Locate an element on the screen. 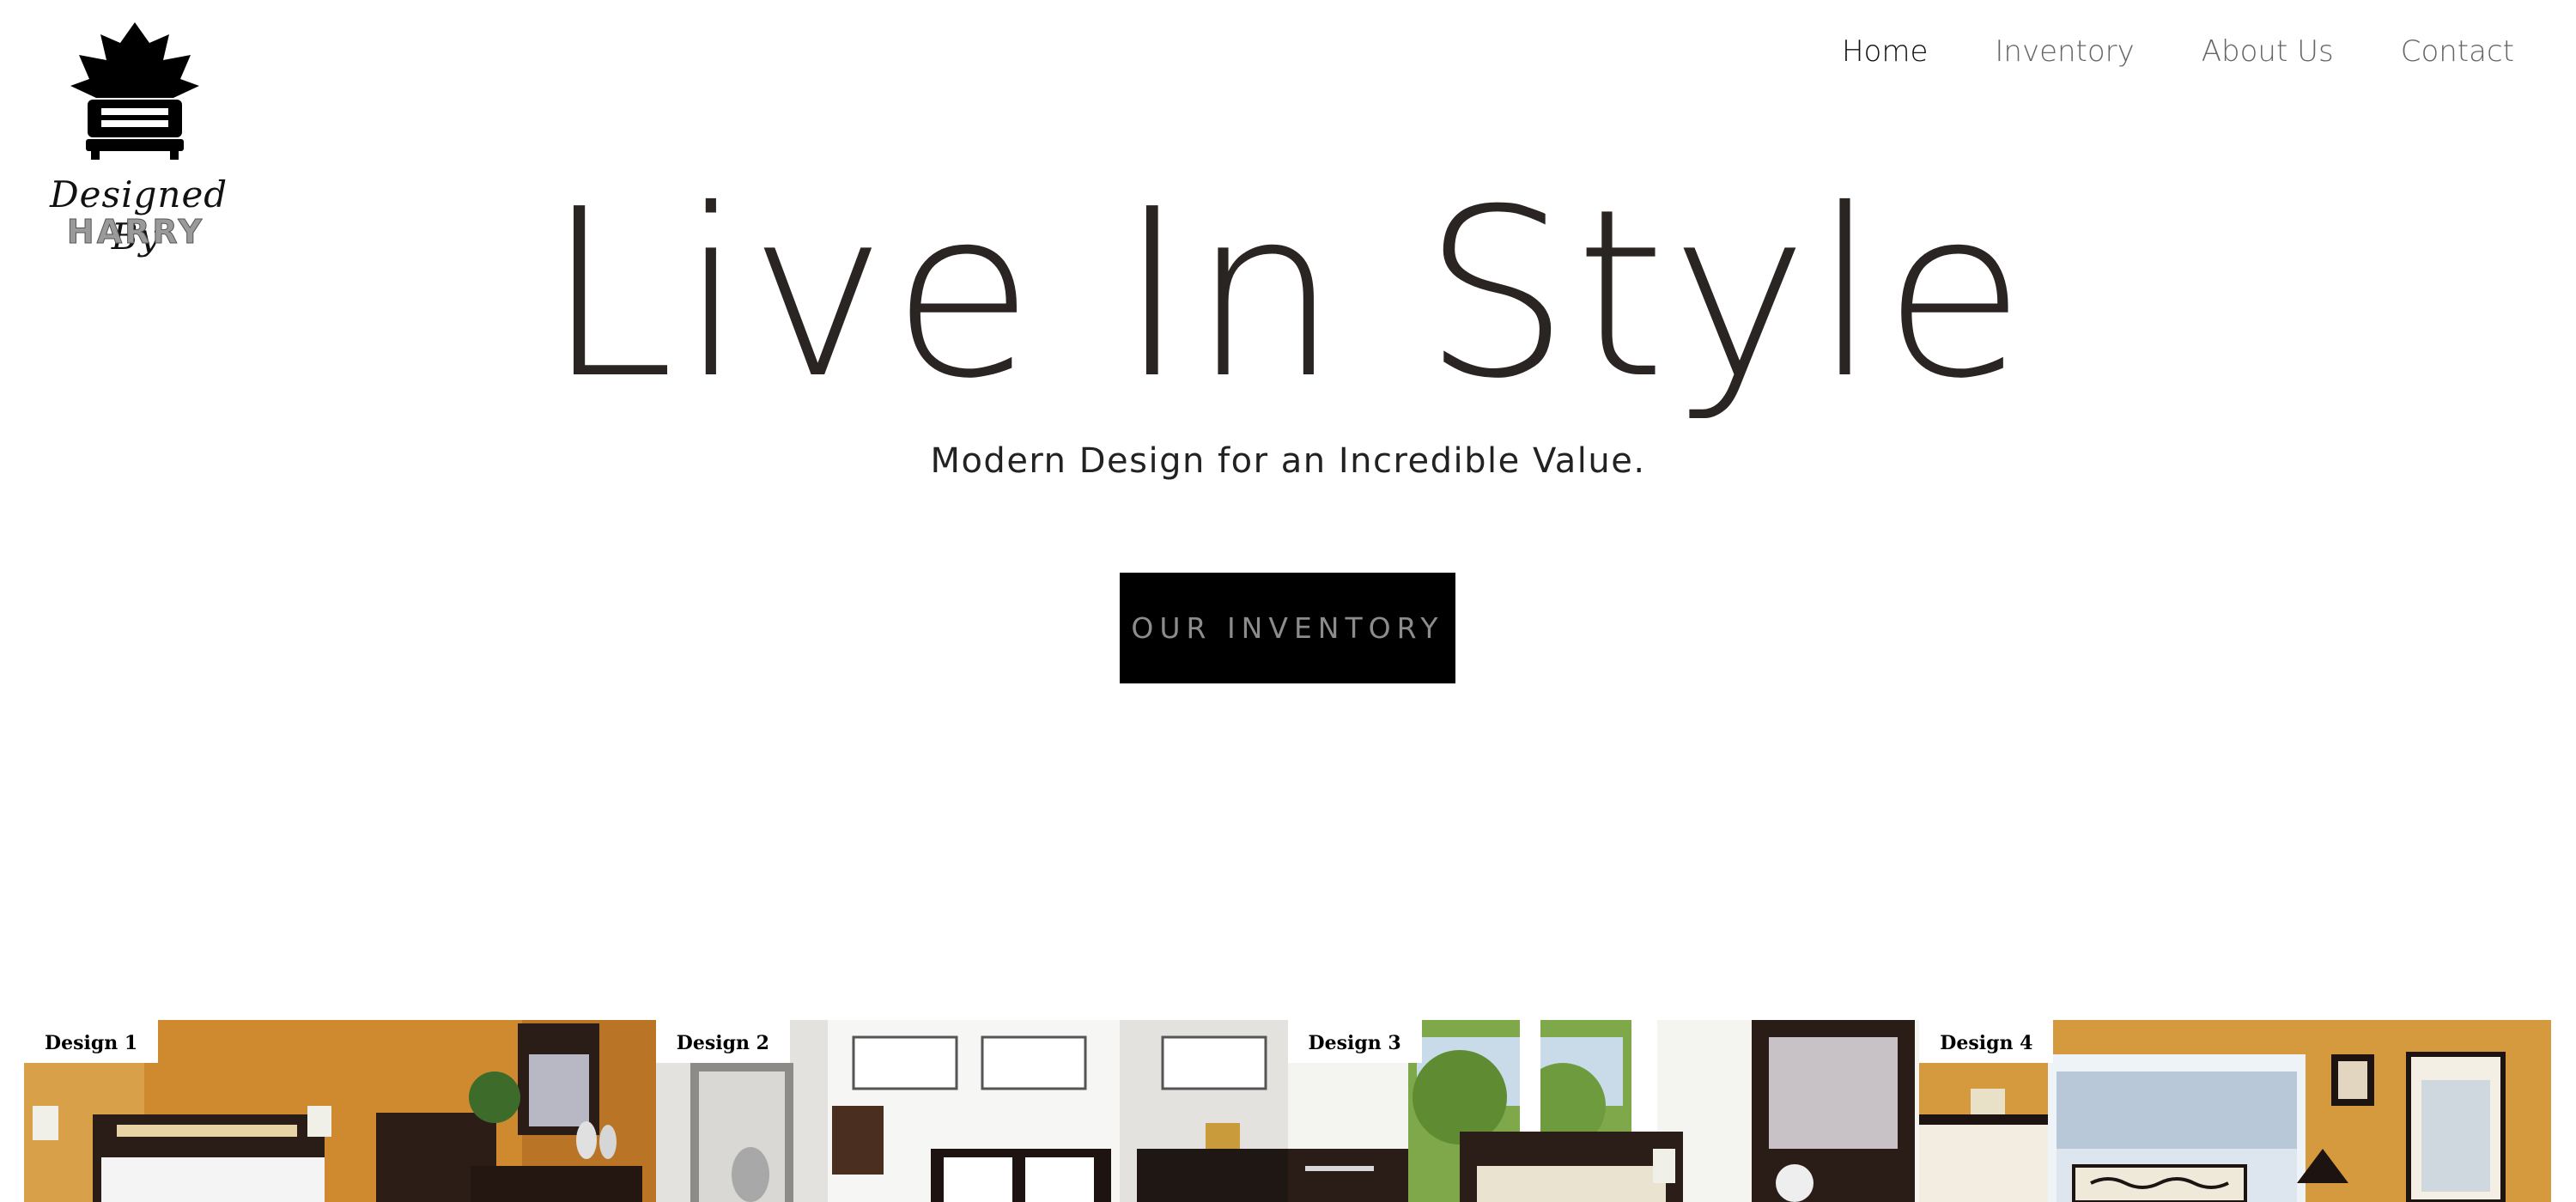 The image size is (2576, 1202). design-tile-2: Design 2 is located at coordinates (972, 1111).